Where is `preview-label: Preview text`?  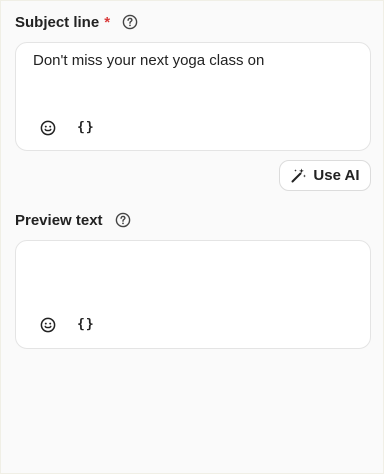
preview-label: Preview text is located at coordinates (59, 220).